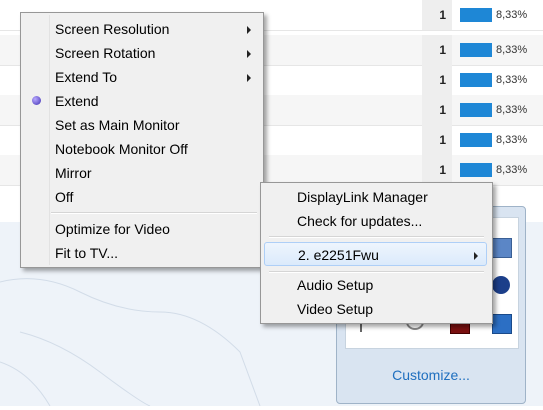 This screenshot has height=410, width=543. What do you see at coordinates (86, 77) in the screenshot?
I see `menu-item-label: Extend To` at bounding box center [86, 77].